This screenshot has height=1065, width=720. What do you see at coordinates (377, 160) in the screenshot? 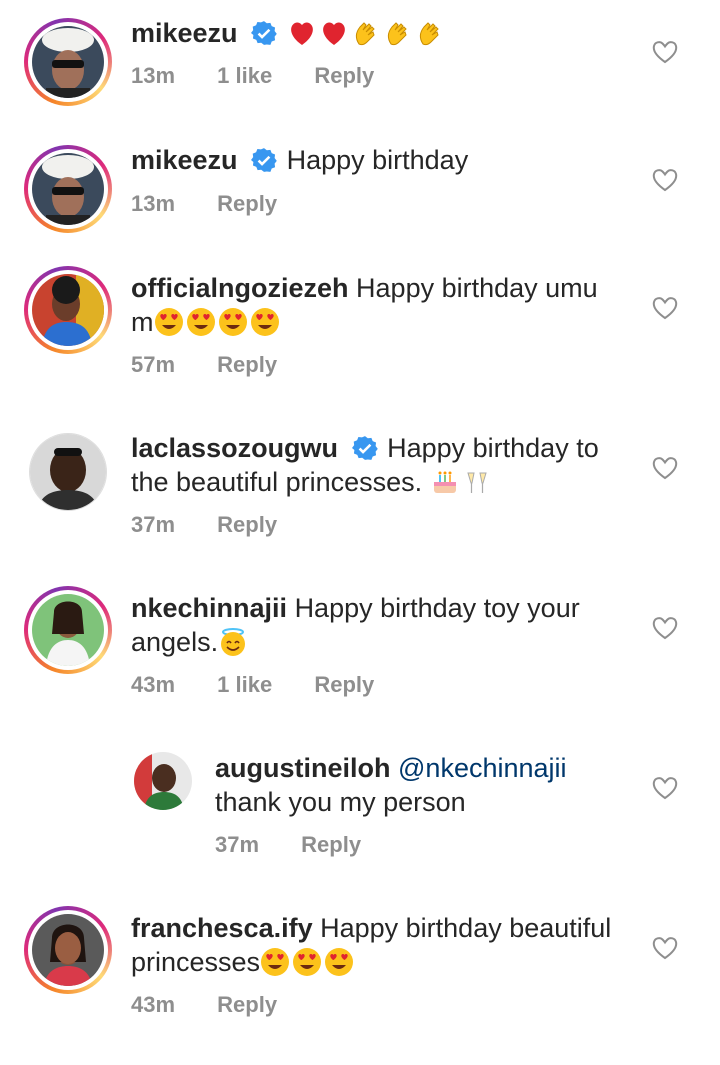
I see `comment-text: Happy birthday` at bounding box center [377, 160].